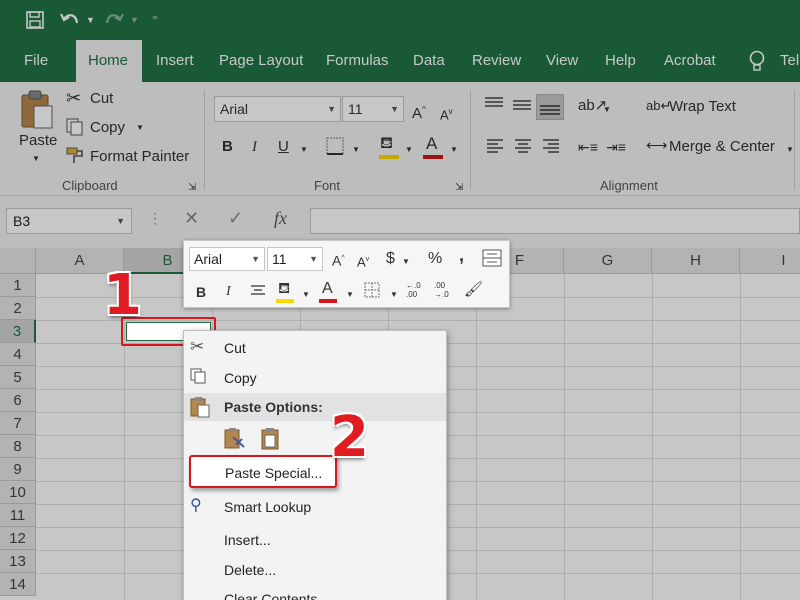  I want to click on menu-item-copy: Copy, so click(240, 378).